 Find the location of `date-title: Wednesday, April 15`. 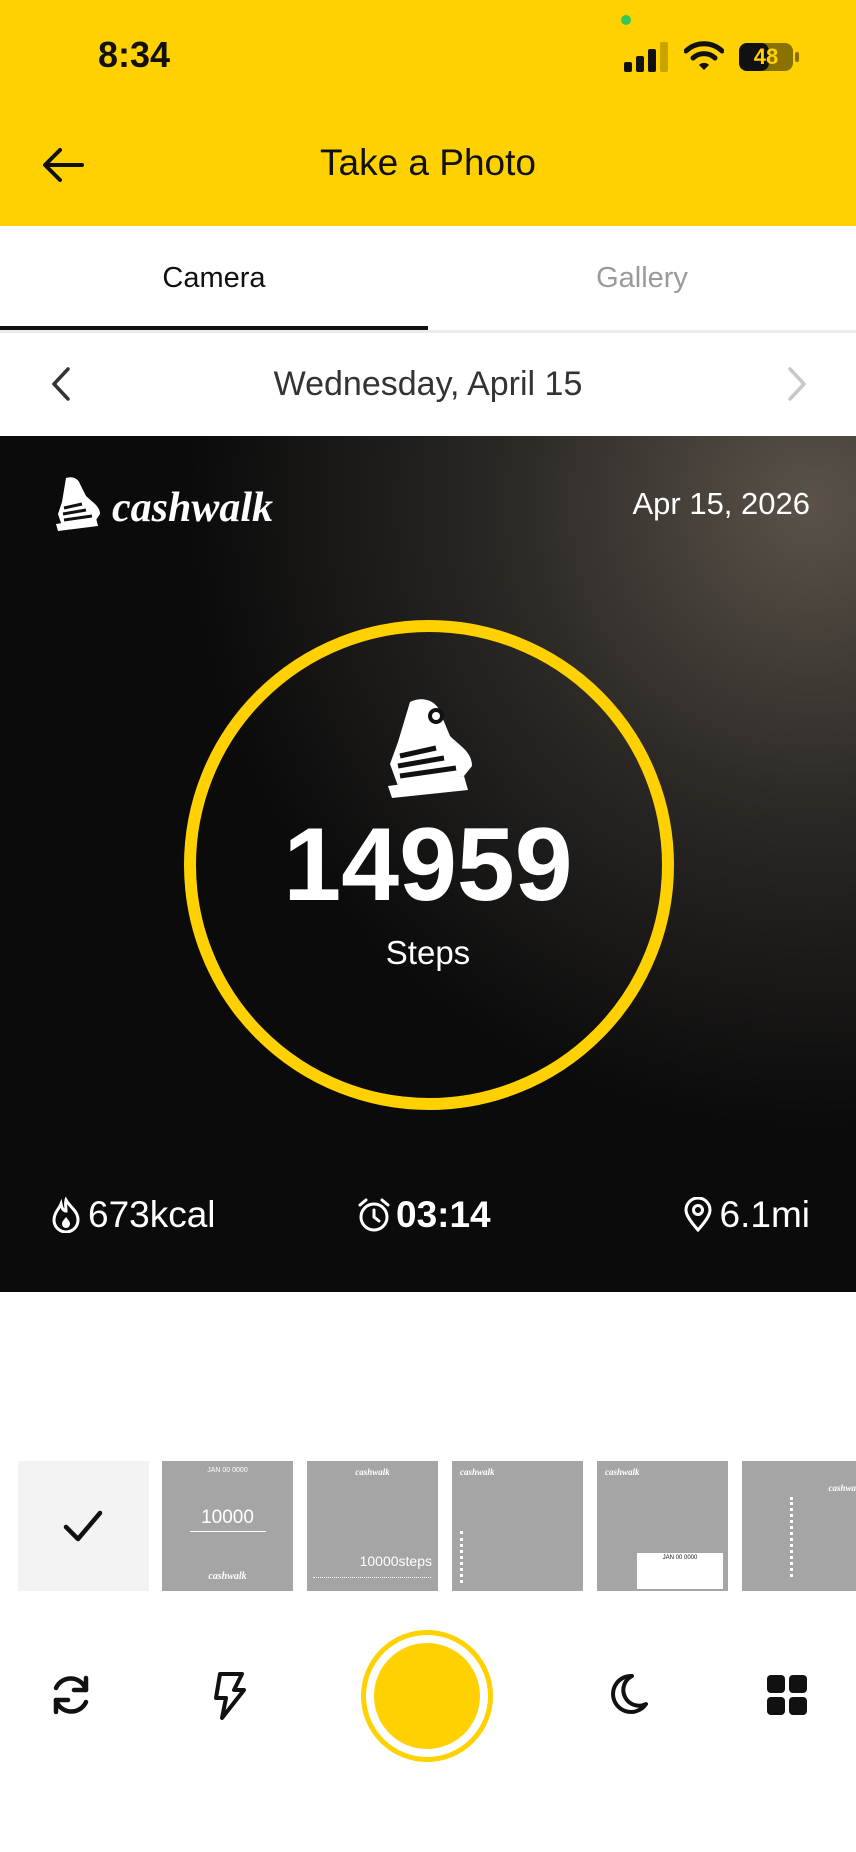

date-title: Wednesday, April 15 is located at coordinates (428, 384).